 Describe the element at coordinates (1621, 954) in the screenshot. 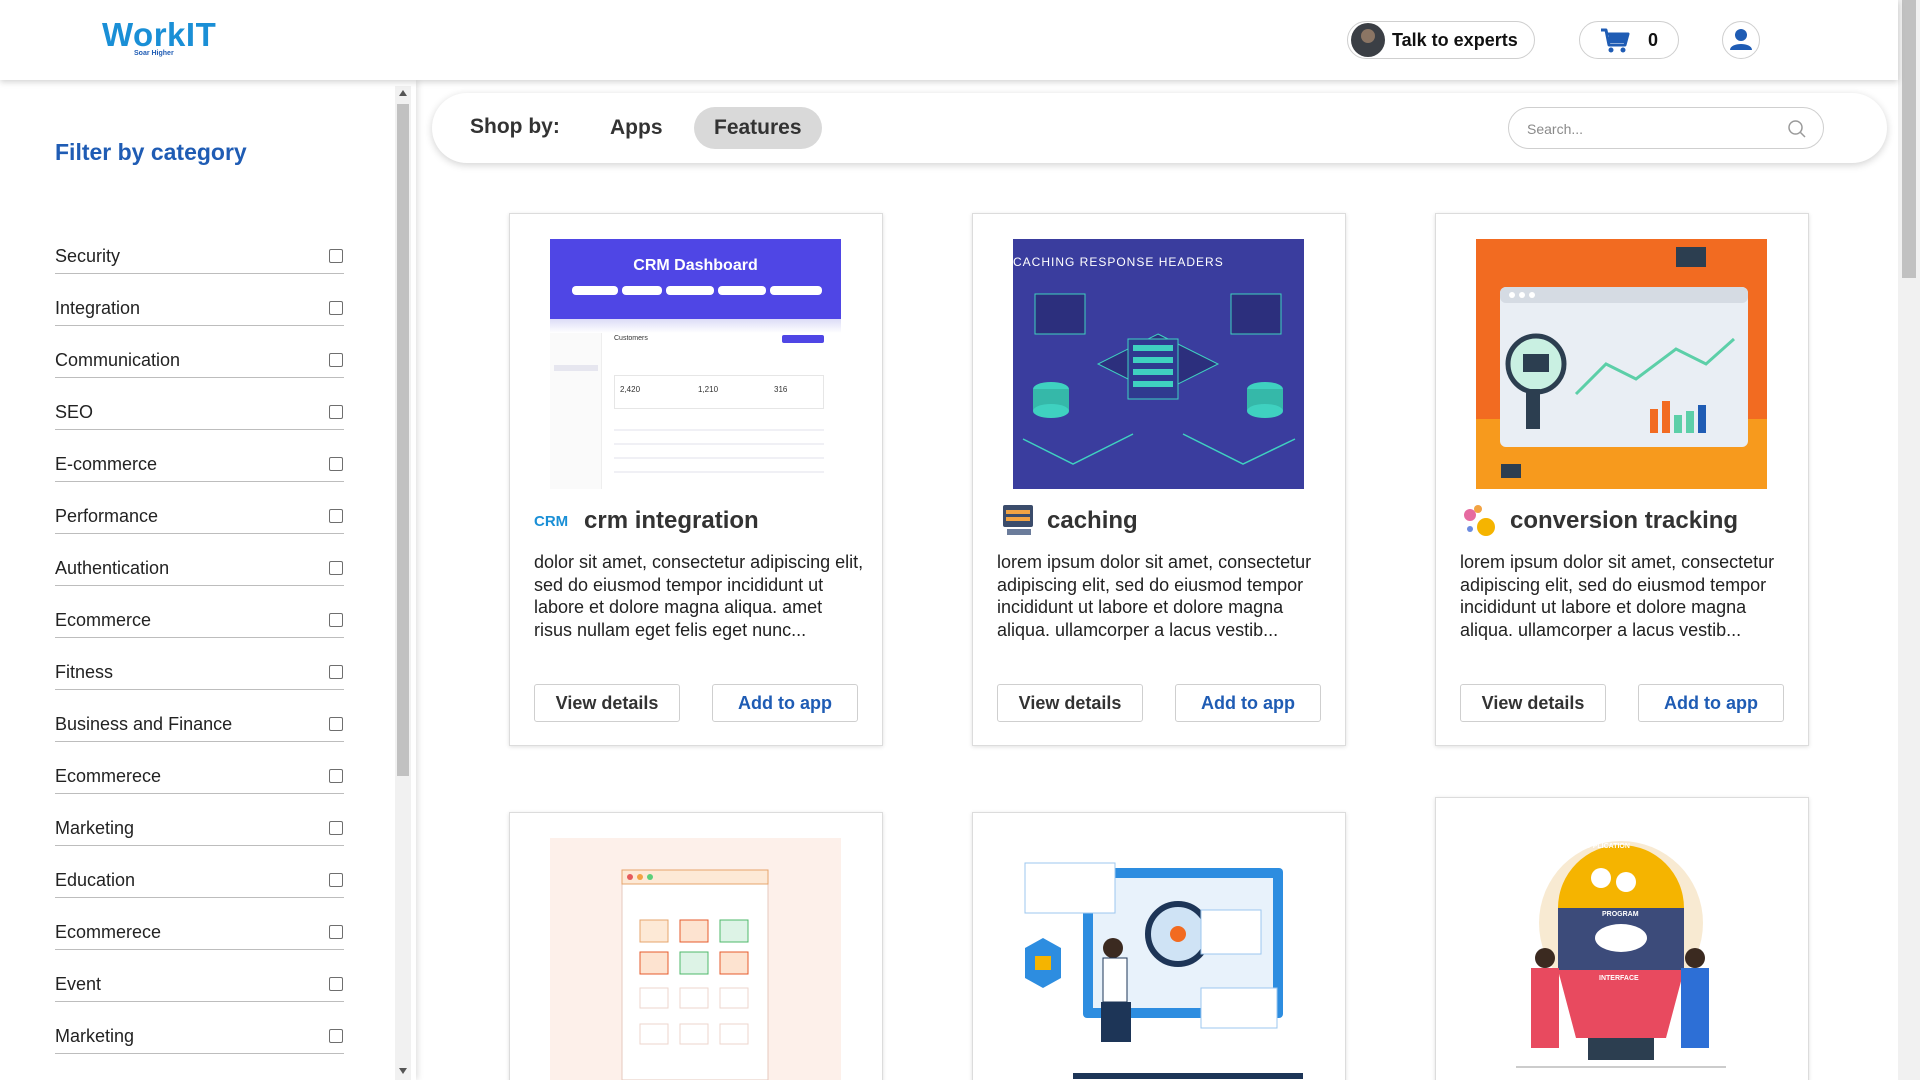

I see `api-lightbulb-illustration` at that location.